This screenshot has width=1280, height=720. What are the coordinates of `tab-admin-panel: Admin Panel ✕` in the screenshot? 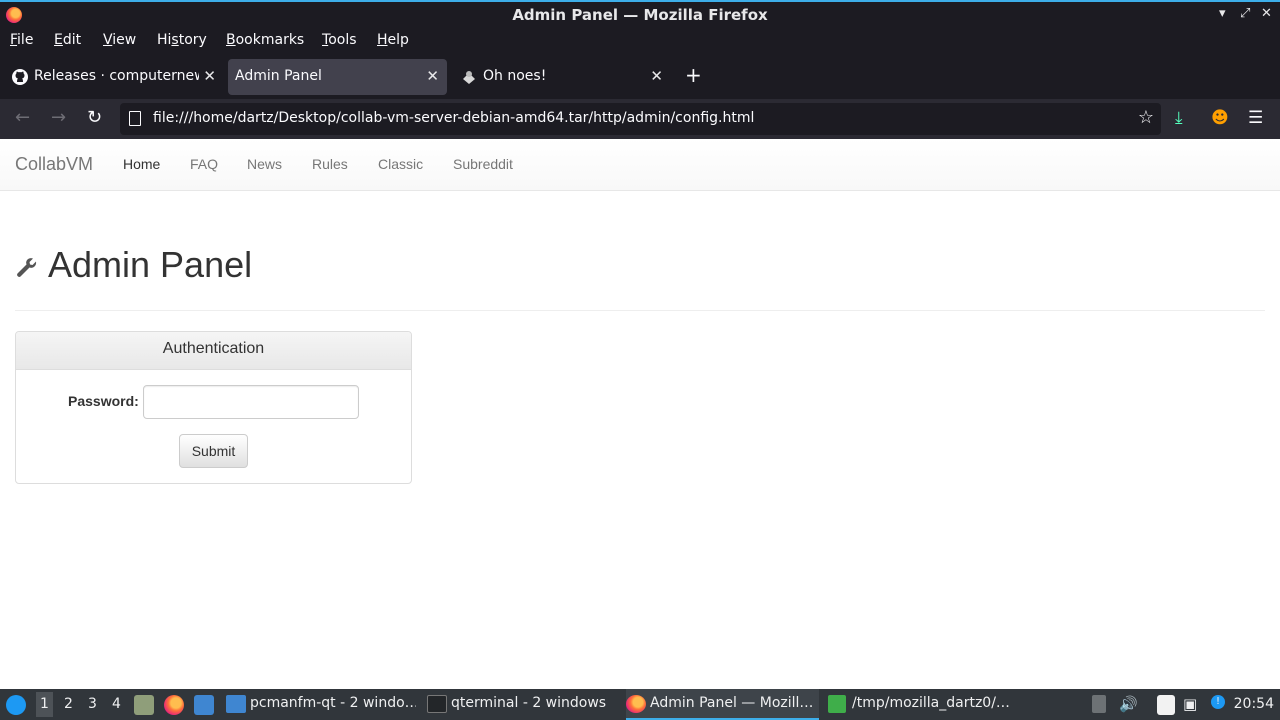 It's located at (337, 77).